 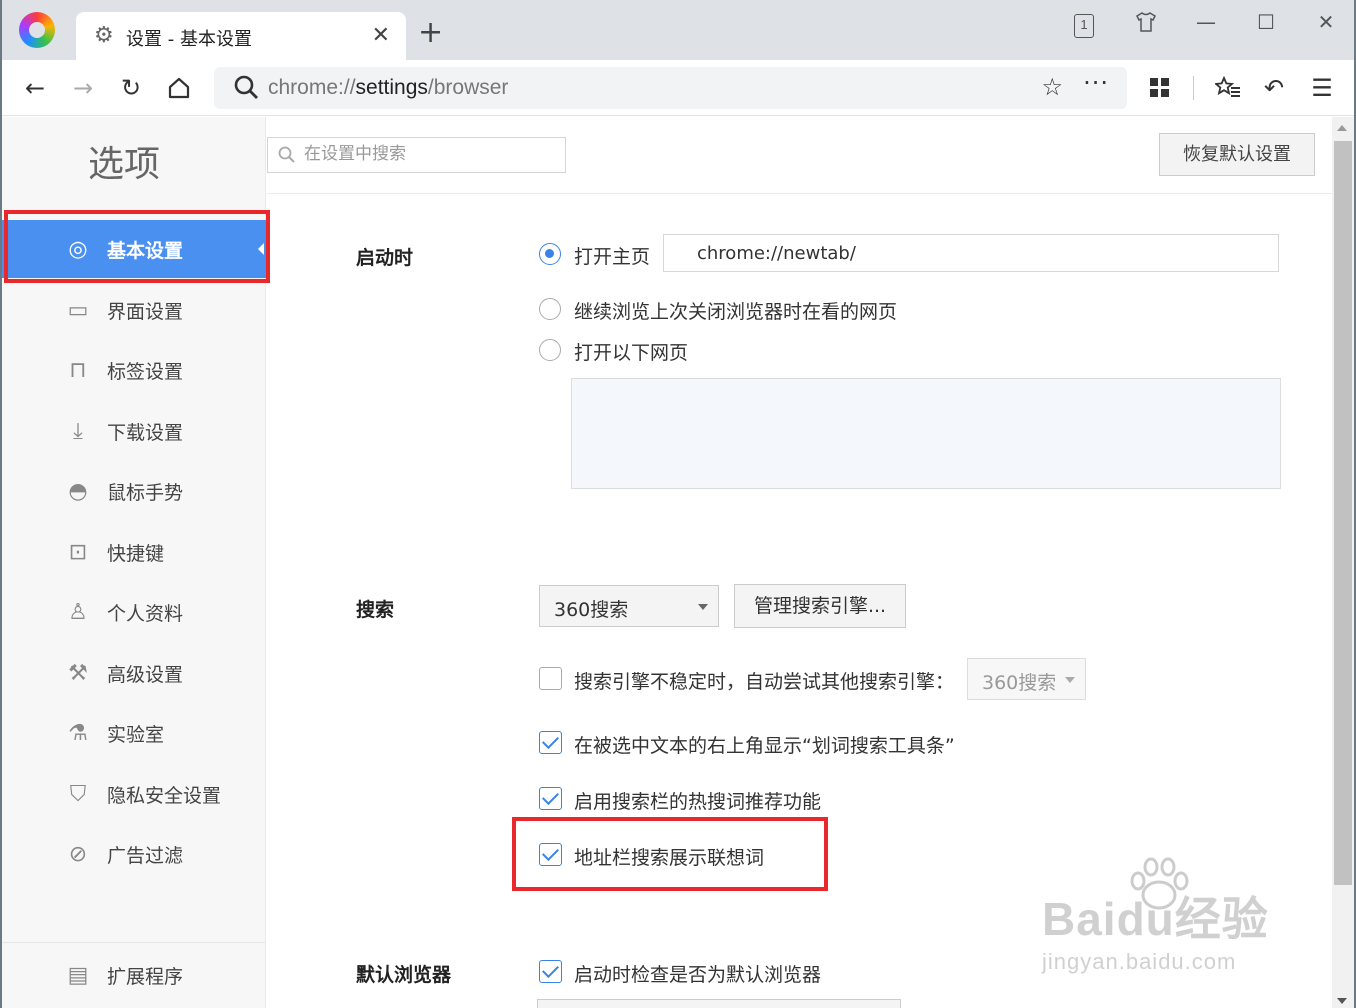 What do you see at coordinates (1139, 961) in the screenshot?
I see `watermark-sub-text: jingyan.baidu.com` at bounding box center [1139, 961].